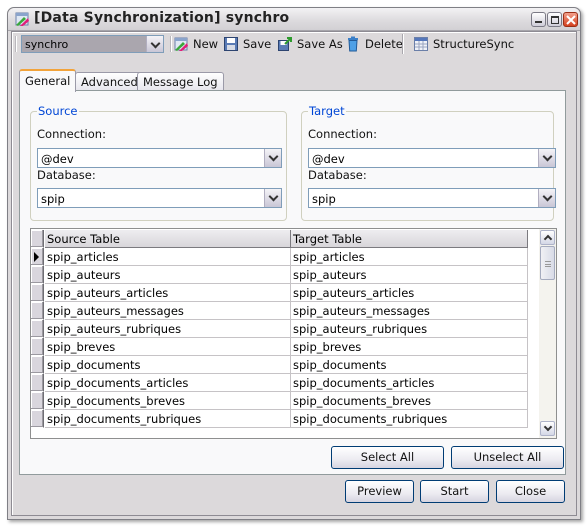  I want to click on data-sync-icon, so click(22, 19).